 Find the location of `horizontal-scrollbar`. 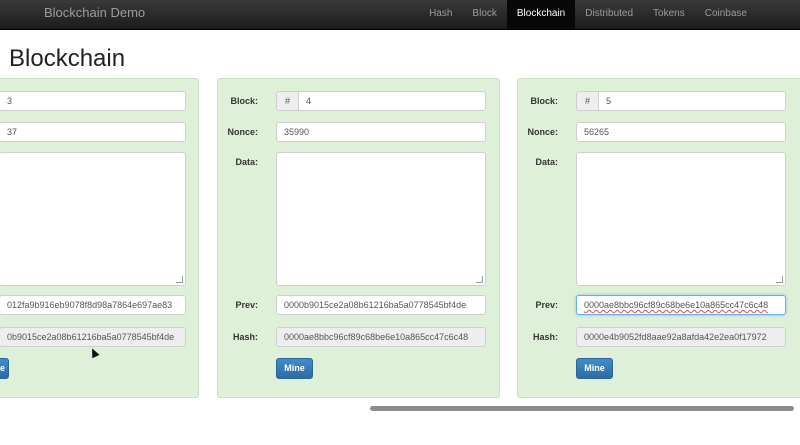

horizontal-scrollbar is located at coordinates (582, 408).